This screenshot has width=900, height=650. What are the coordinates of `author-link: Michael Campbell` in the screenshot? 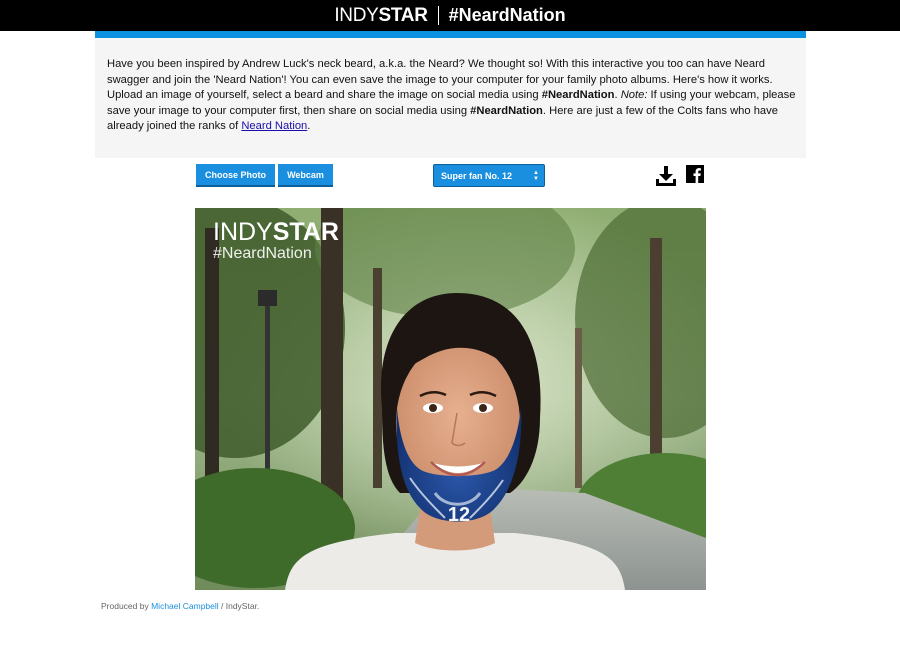 It's located at (185, 606).